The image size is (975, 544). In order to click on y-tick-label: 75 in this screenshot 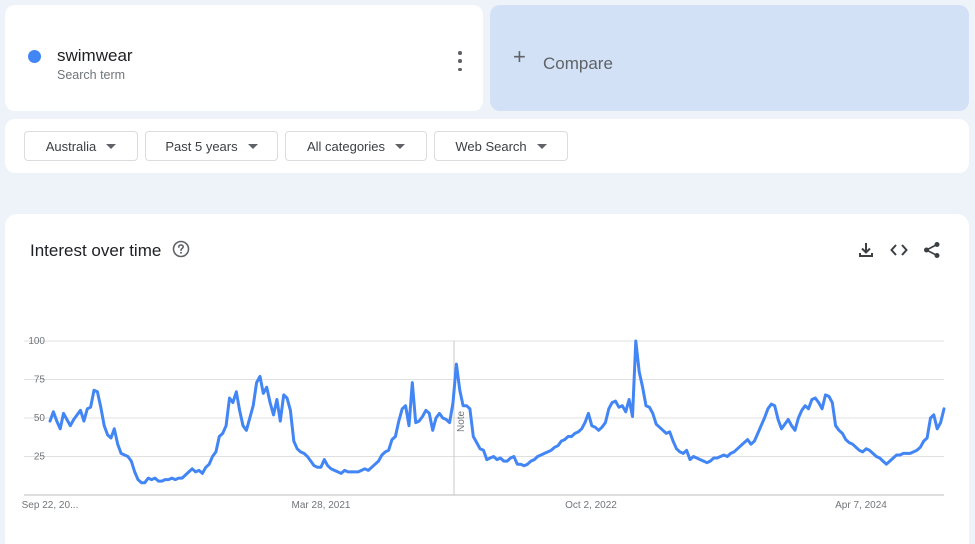, I will do `click(40, 380)`.